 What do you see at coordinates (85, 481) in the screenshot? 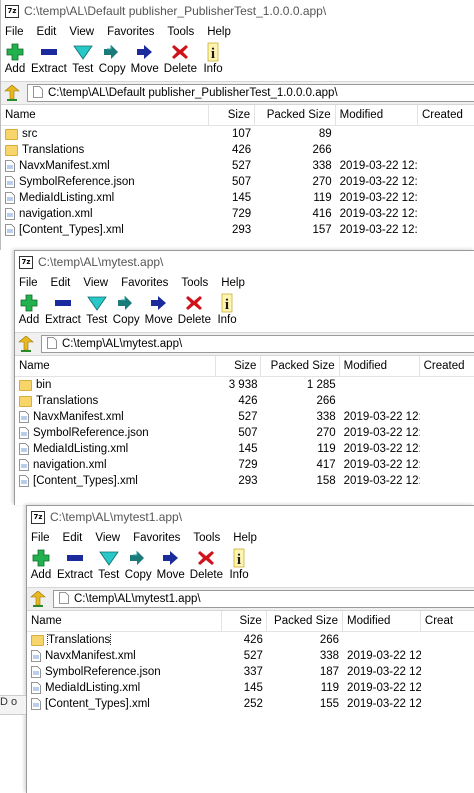
I see `file-name: [Content_Types].xml` at bounding box center [85, 481].